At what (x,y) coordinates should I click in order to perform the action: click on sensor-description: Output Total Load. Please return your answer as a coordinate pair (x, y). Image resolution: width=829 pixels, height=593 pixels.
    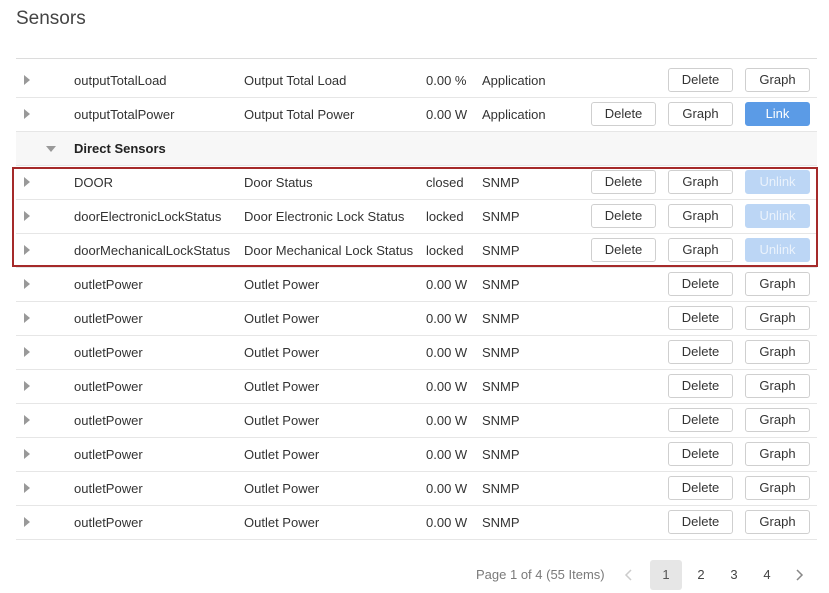
    Looking at the image, I should click on (295, 80).